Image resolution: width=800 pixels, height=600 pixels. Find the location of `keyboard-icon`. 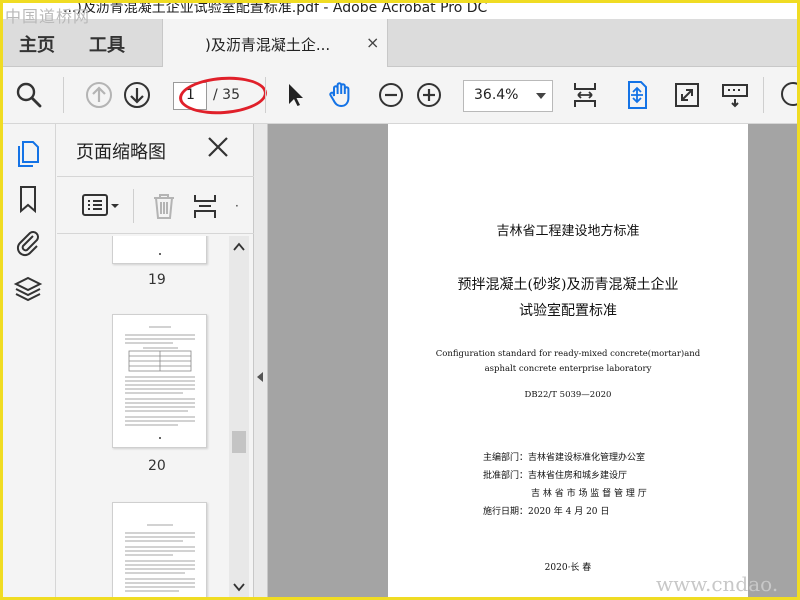

keyboard-icon is located at coordinates (735, 95).